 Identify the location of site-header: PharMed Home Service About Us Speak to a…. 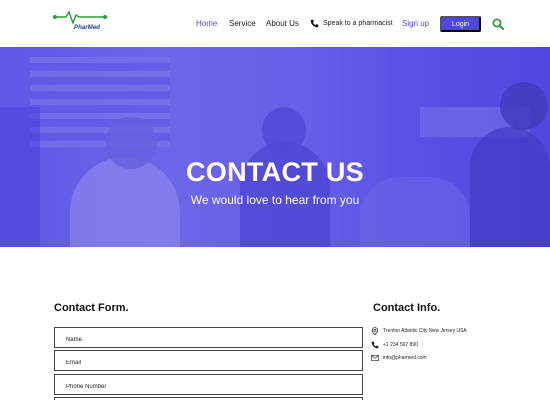
(275, 23).